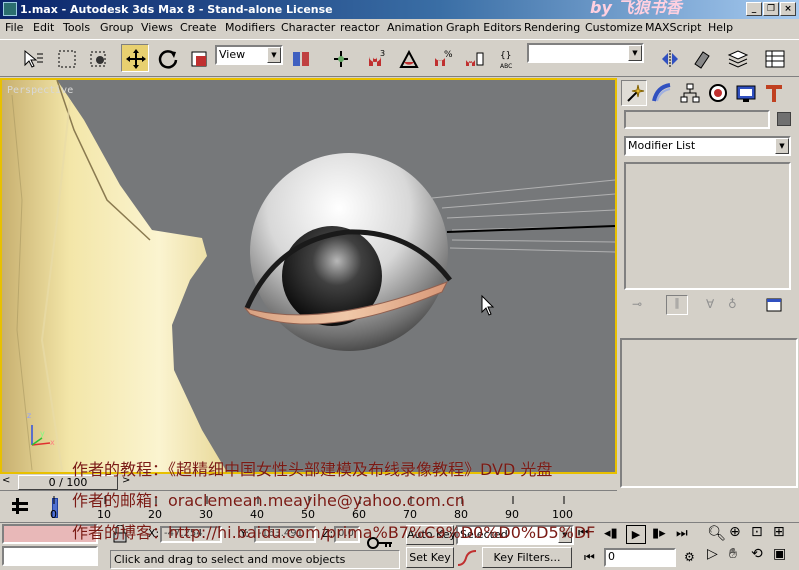  I want to click on viewport-label: Perspective, so click(40, 90).